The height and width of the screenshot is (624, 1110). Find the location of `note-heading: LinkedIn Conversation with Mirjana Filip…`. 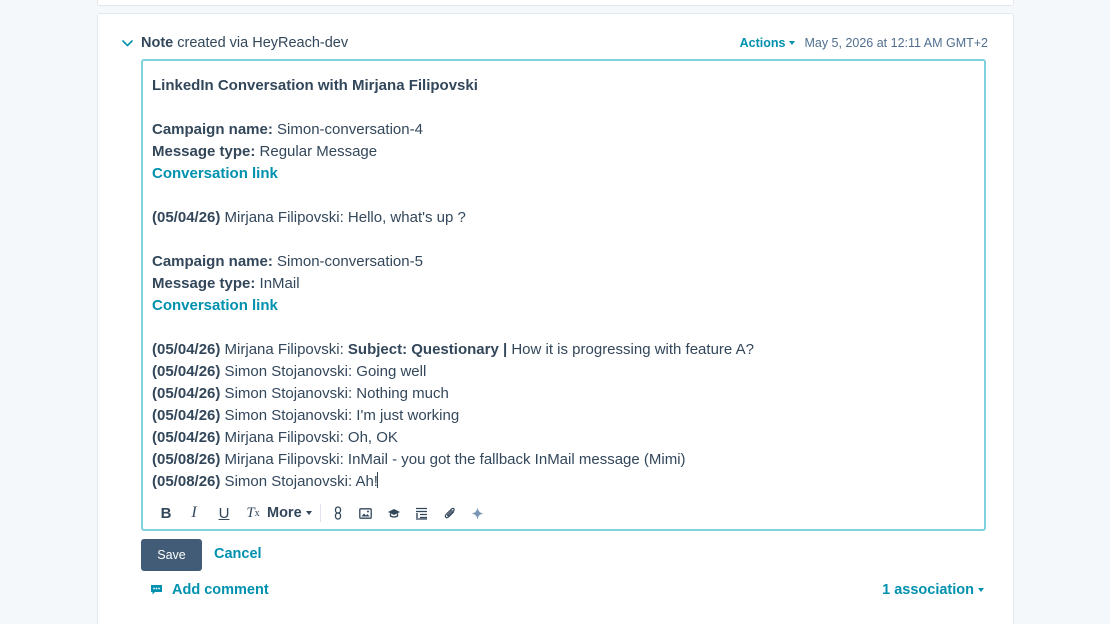

note-heading: LinkedIn Conversation with Mirjana Filip… is located at coordinates (315, 85).